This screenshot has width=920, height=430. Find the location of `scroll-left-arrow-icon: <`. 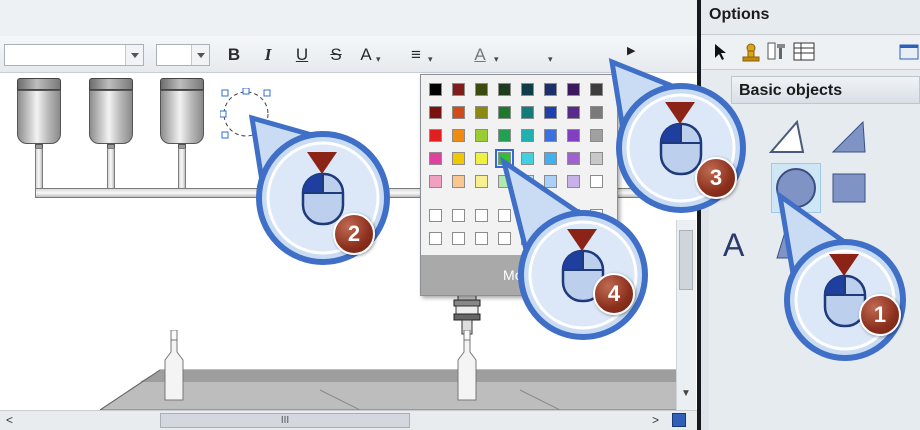

scroll-left-arrow-icon: < is located at coordinates (9, 420).